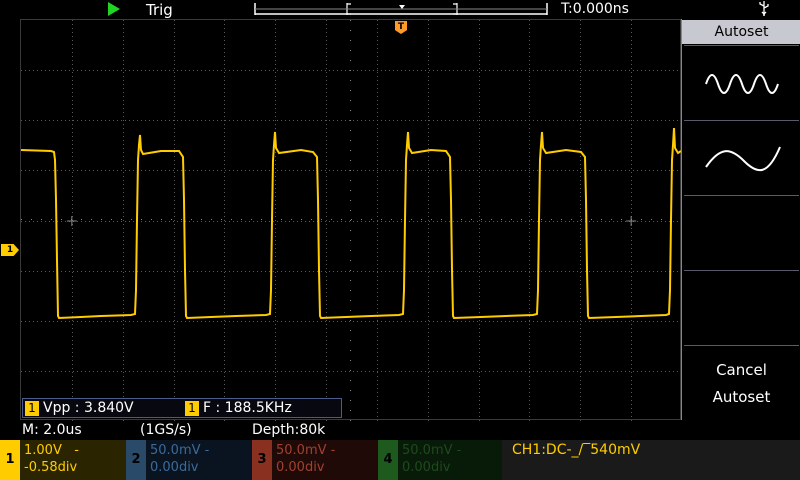 This screenshot has width=800, height=480. What do you see at coordinates (262, 460) in the screenshot?
I see `ch3-number: 3` at bounding box center [262, 460].